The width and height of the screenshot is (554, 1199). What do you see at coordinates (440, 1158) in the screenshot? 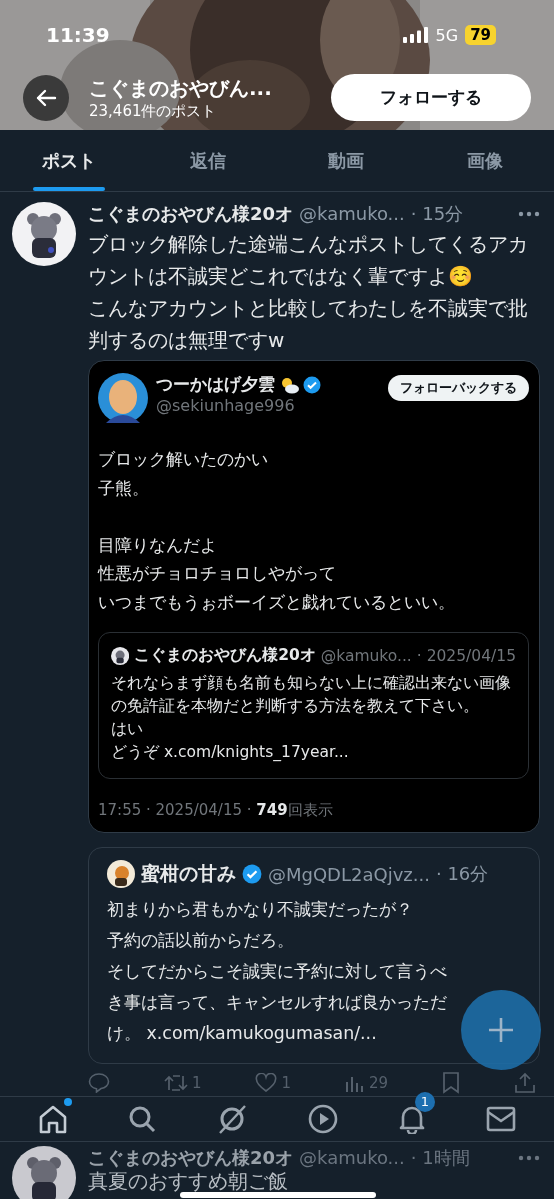
I see `post-time: · 1時間` at bounding box center [440, 1158].